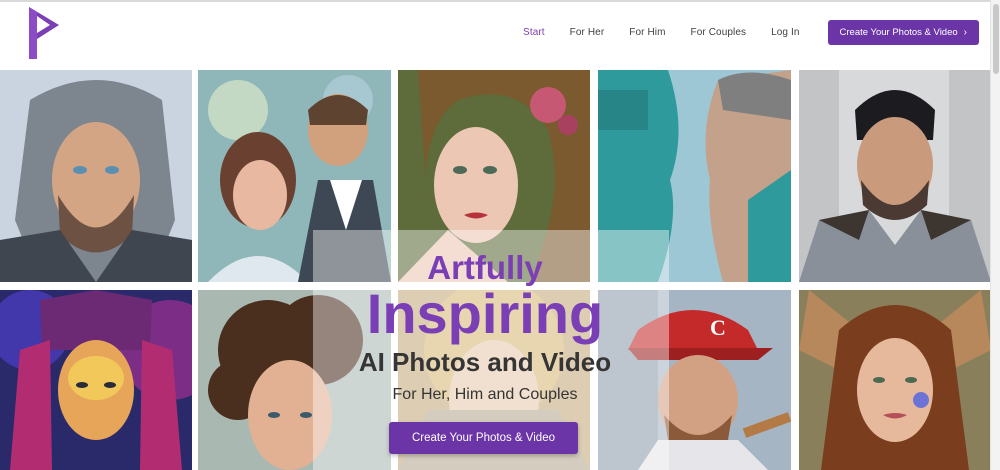 The width and height of the screenshot is (1000, 470). Describe the element at coordinates (965, 32) in the screenshot. I see `chevron-right-icon: ›` at that location.